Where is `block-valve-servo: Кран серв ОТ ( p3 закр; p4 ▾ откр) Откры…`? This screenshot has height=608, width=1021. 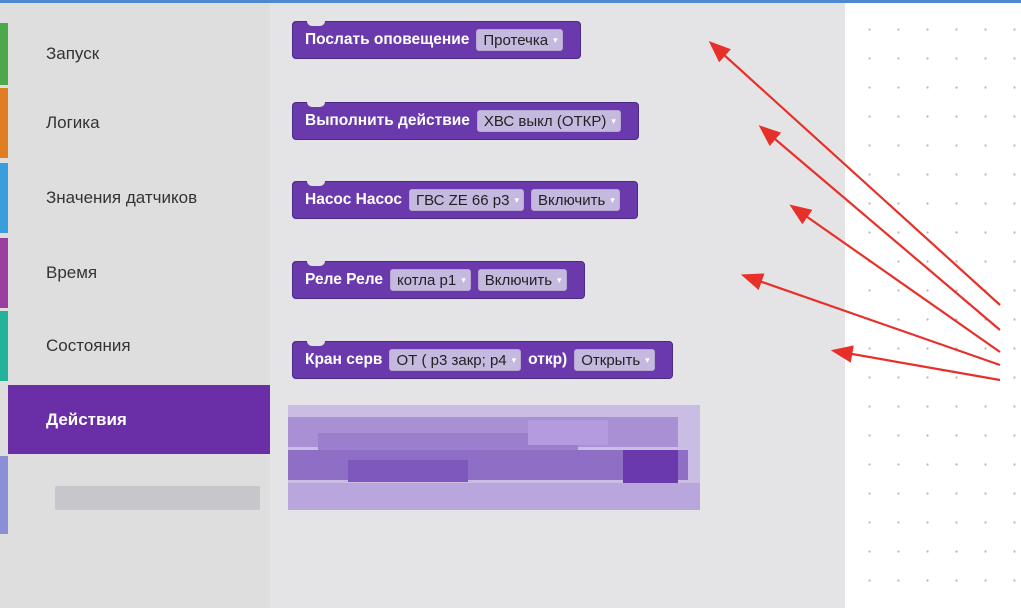 block-valve-servo: Кран серв ОТ ( p3 закр; p4 ▾ откр) Откры… is located at coordinates (482, 360).